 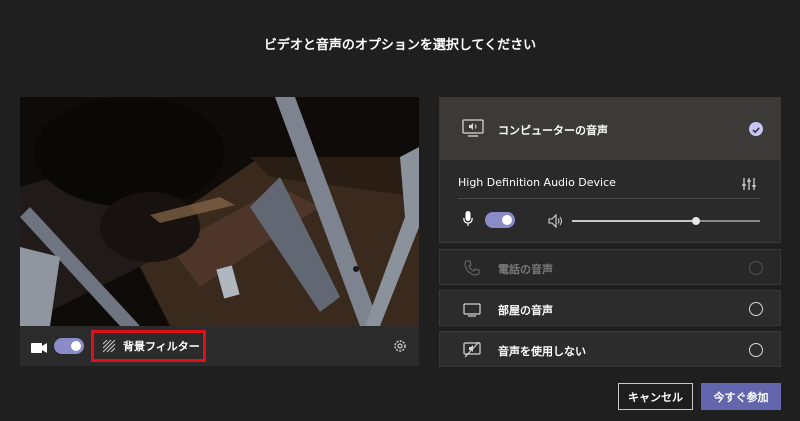 I want to click on background-filter-button: 背景フィルター, so click(x=148, y=346).